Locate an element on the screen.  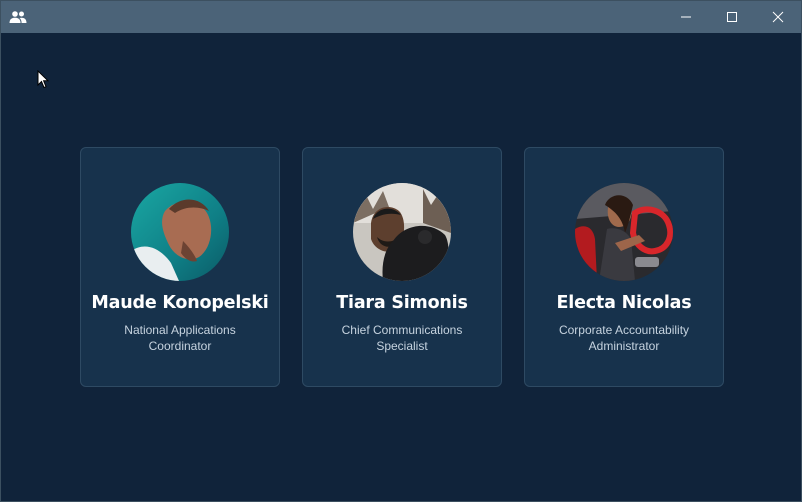
title-bar is located at coordinates (401, 17).